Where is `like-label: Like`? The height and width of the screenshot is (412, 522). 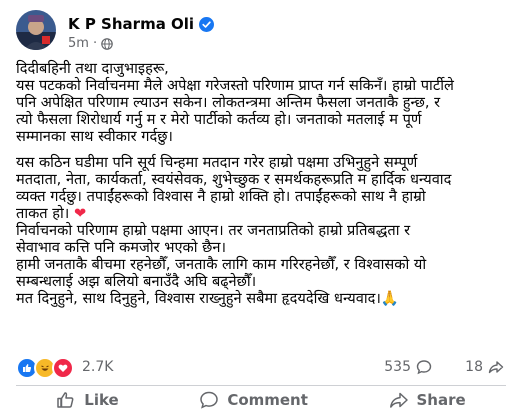
like-label: Like is located at coordinates (101, 400).